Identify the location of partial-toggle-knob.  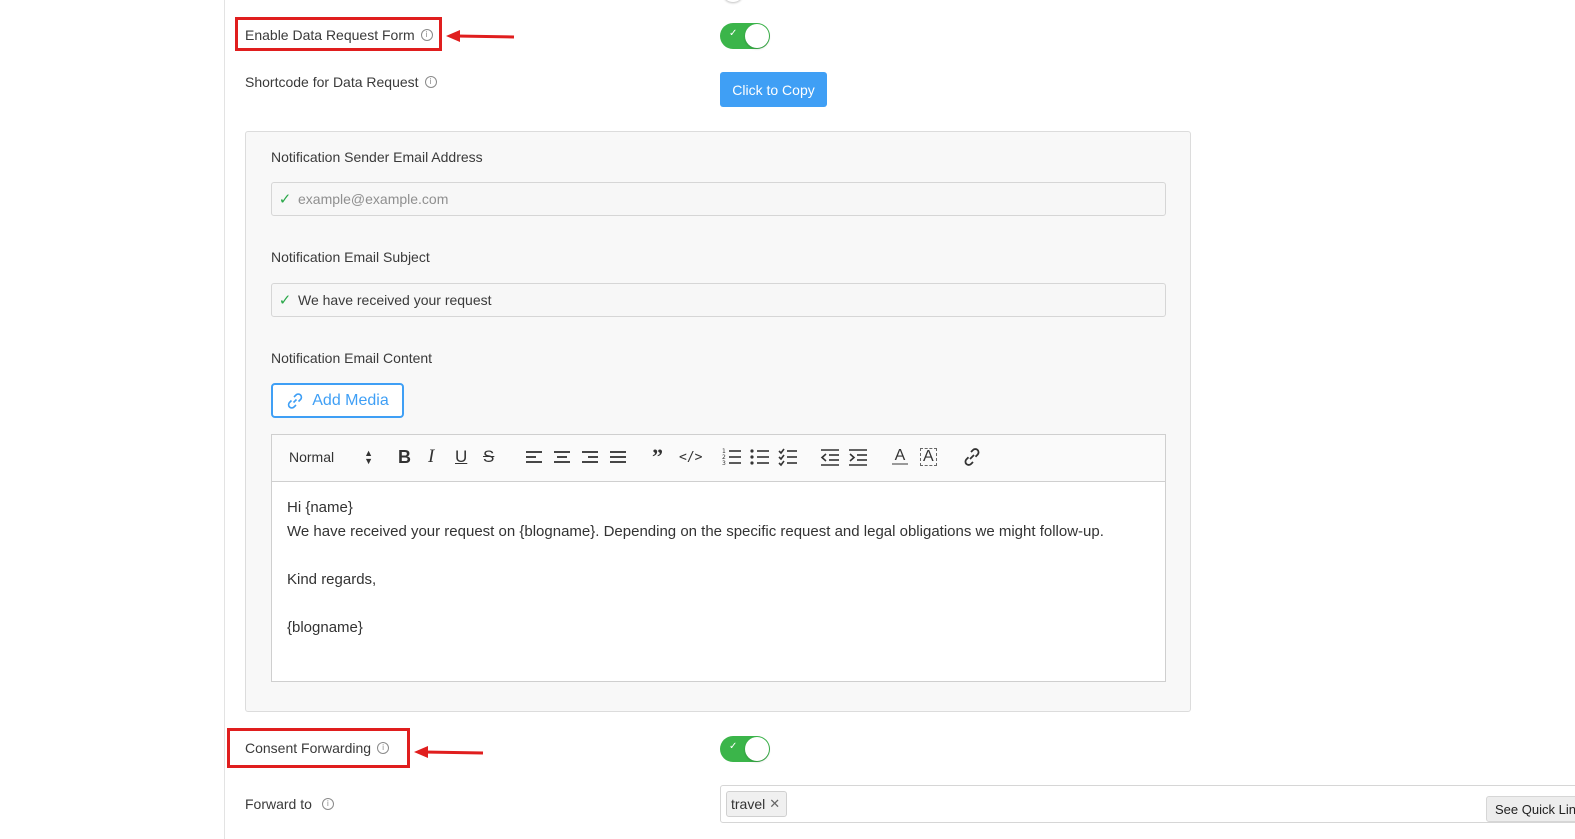
(733, 1).